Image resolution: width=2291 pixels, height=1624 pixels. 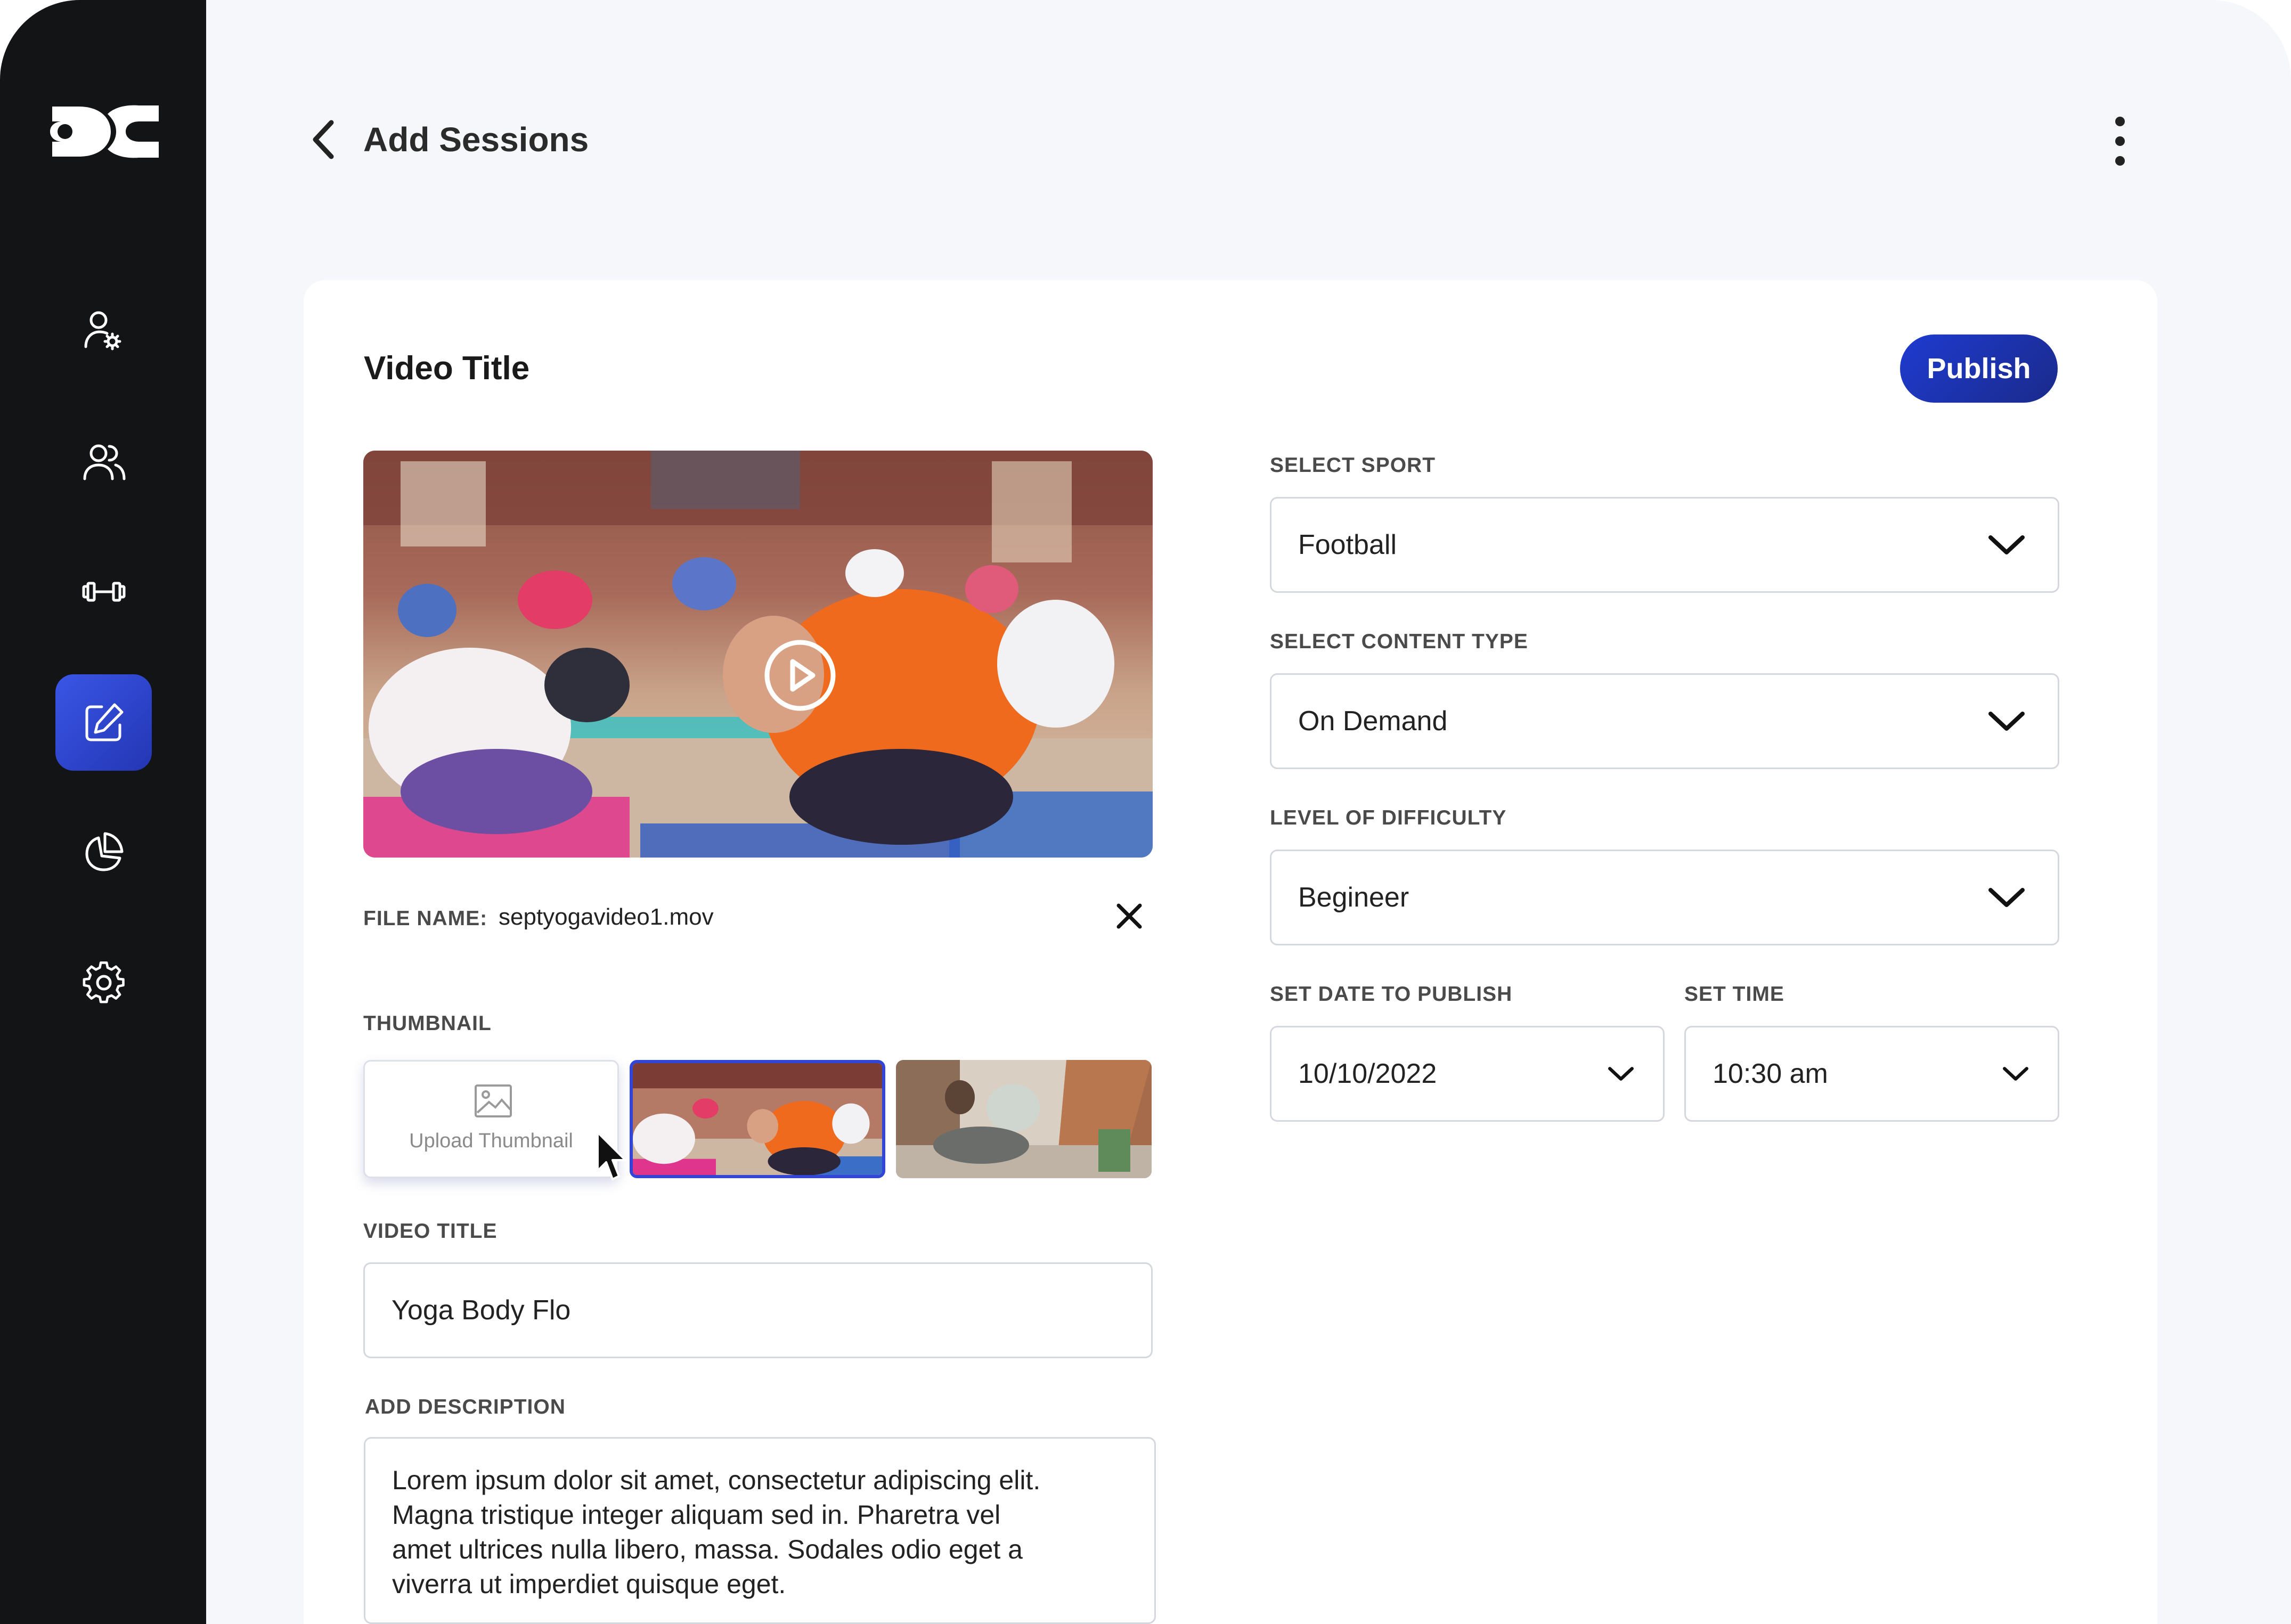 I want to click on play-icon, so click(x=800, y=675).